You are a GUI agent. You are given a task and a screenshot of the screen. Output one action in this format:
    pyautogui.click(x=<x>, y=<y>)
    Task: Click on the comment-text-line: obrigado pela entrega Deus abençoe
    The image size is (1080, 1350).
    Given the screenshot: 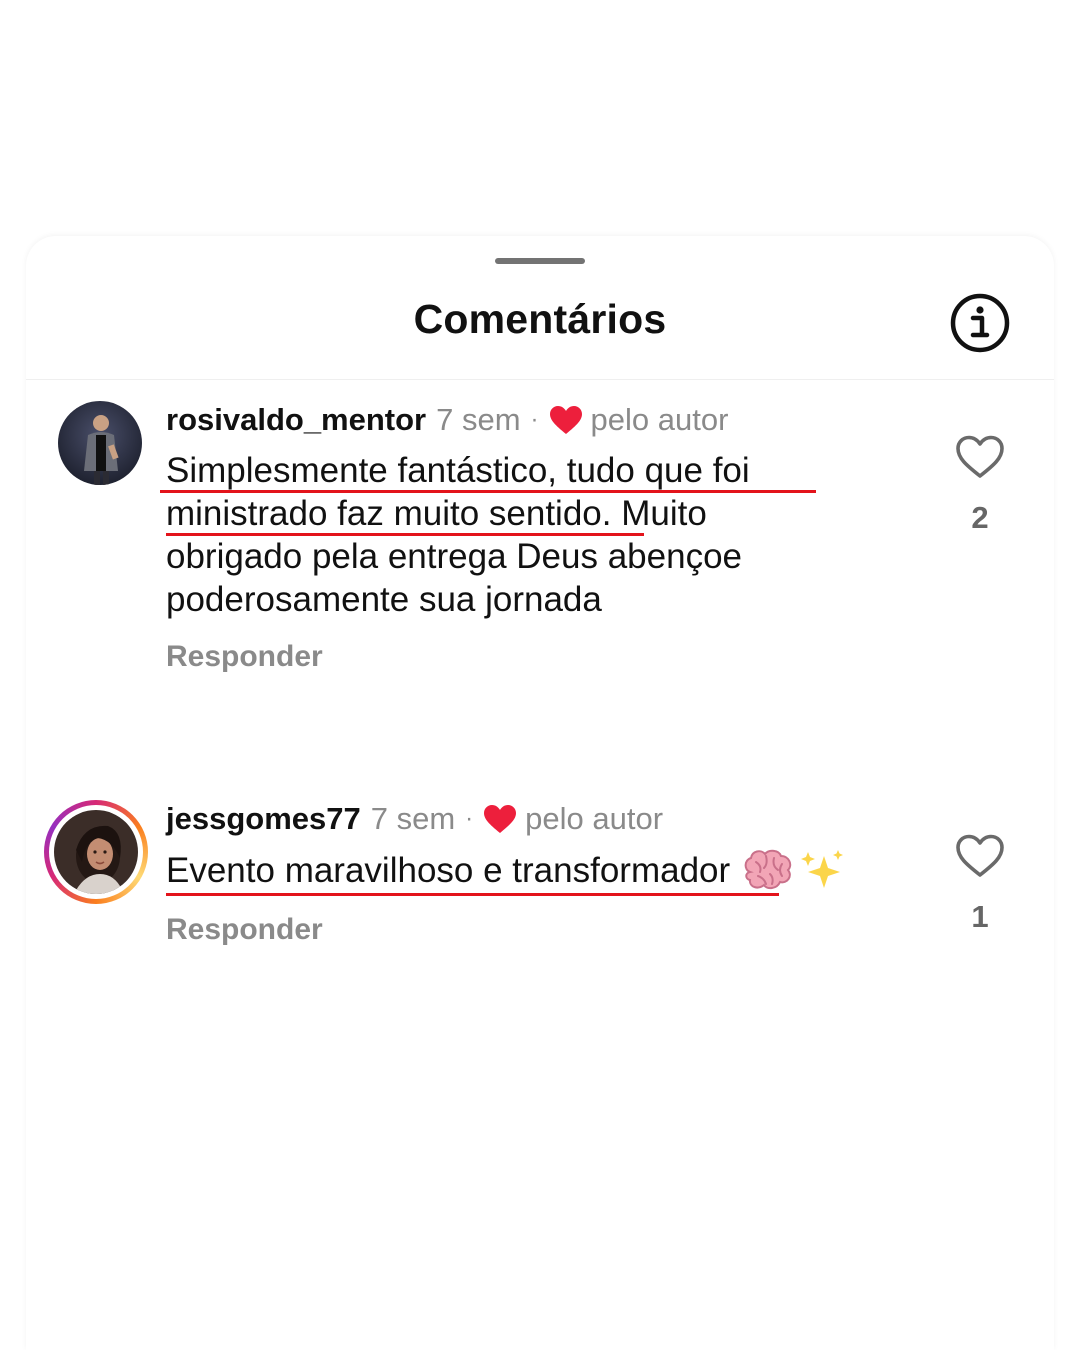 What is the action you would take?
    pyautogui.click(x=454, y=556)
    